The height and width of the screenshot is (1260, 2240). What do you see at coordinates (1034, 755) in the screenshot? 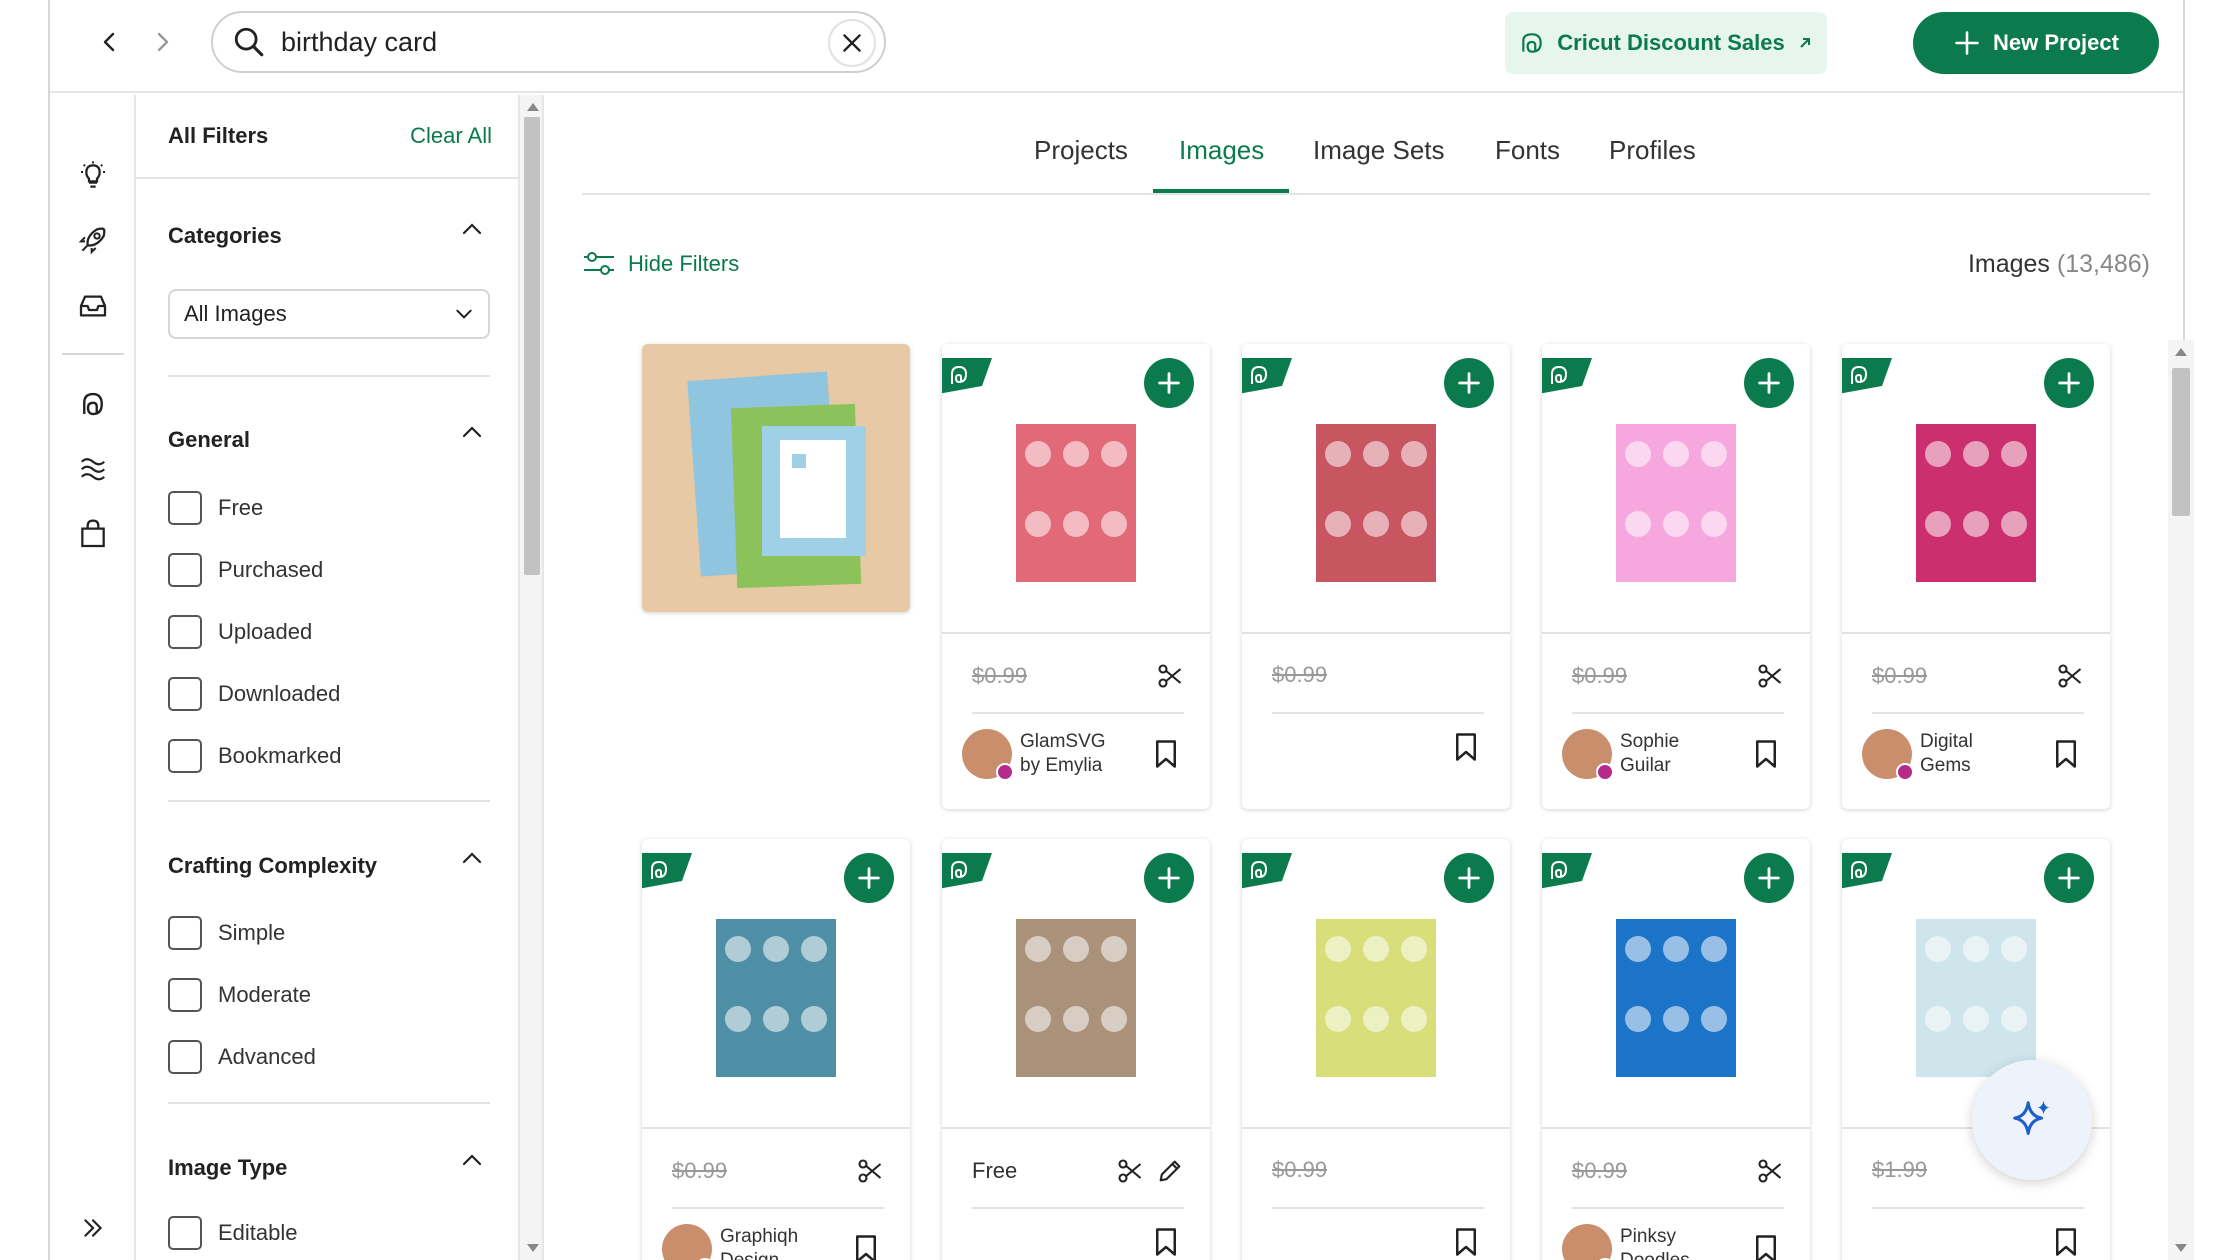
I see `author-info: GlamSVG by Emylia` at bounding box center [1034, 755].